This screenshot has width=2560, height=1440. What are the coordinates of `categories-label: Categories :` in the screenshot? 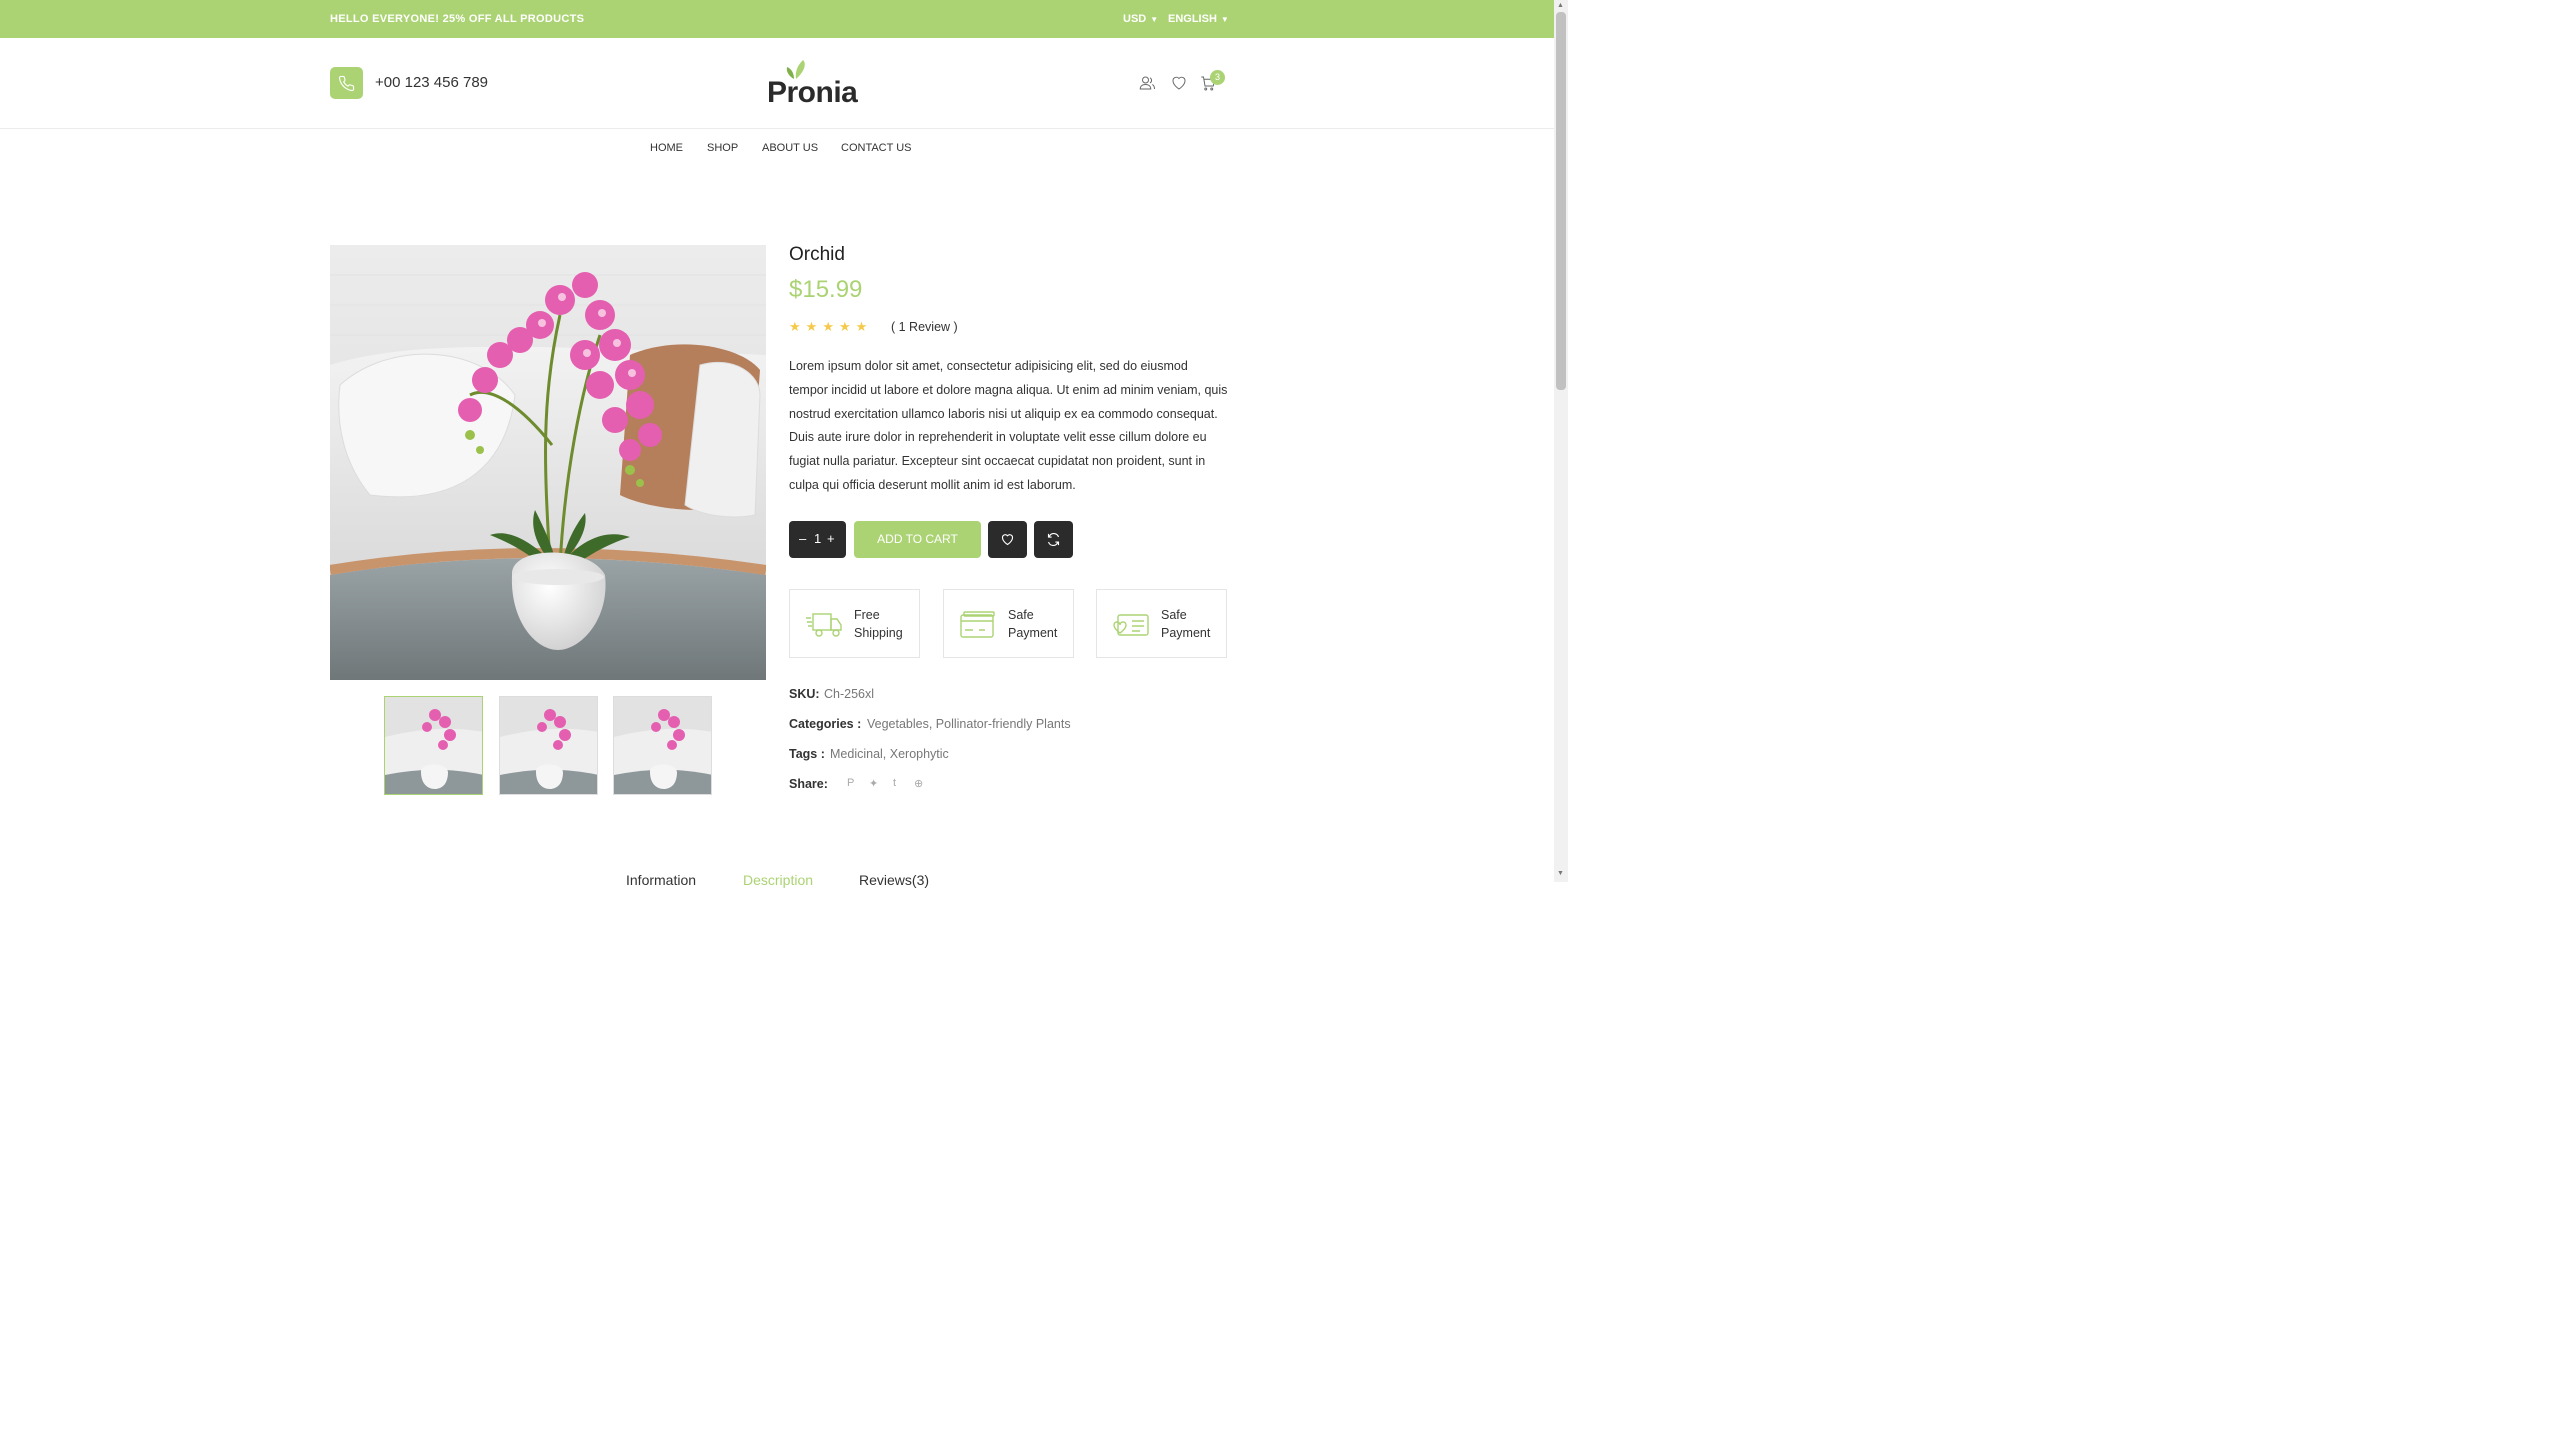 It's located at (825, 724).